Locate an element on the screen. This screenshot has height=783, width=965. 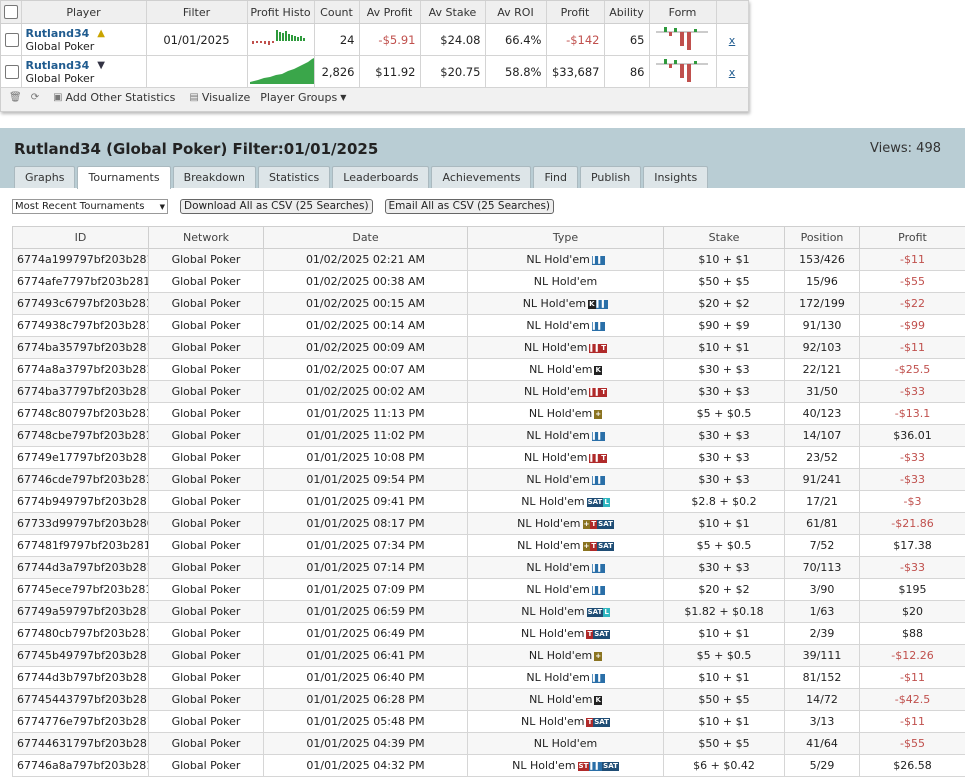
table-cell-profit-text: $195 is located at coordinates (912, 589).